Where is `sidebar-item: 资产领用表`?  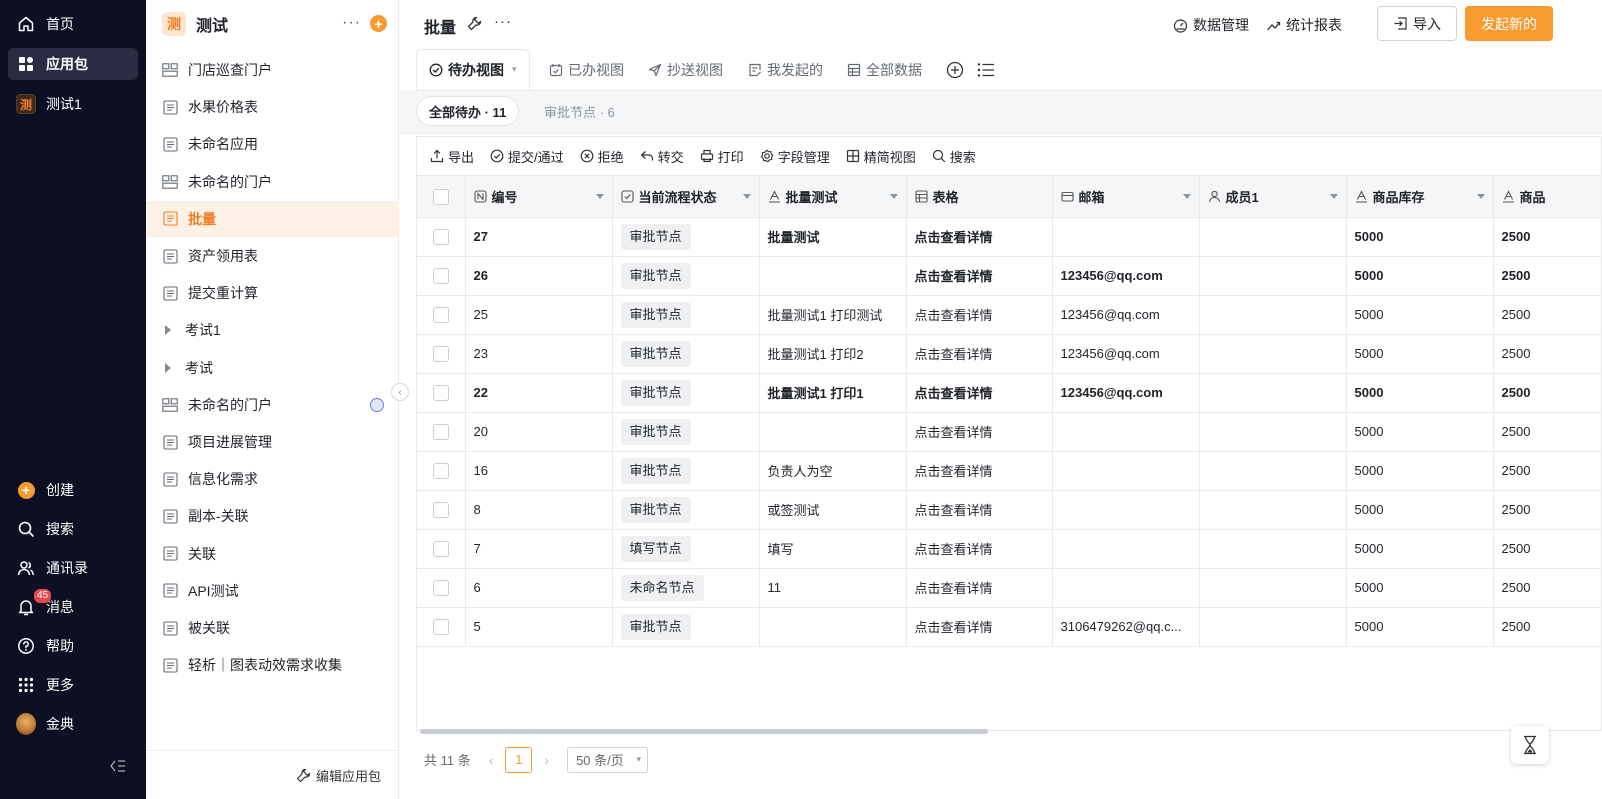 sidebar-item: 资产领用表 is located at coordinates (272, 256).